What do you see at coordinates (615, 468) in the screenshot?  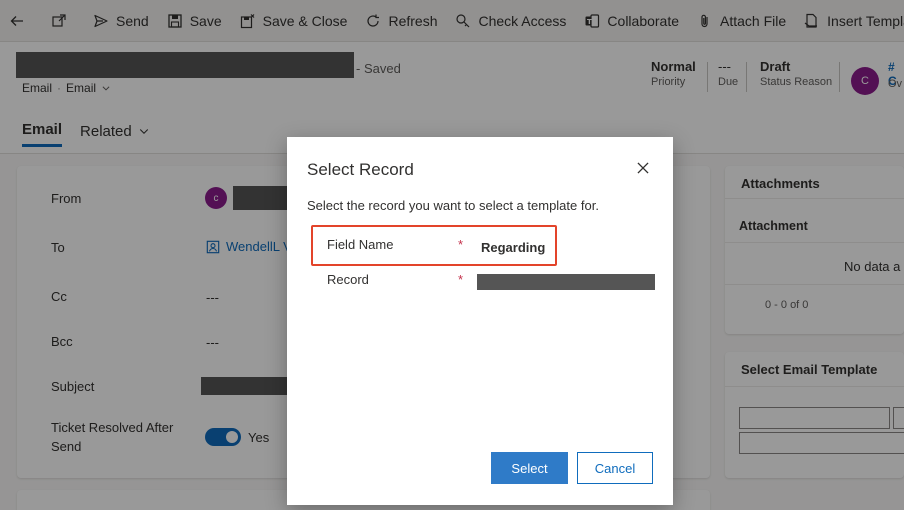 I see `cancel-button: Cancel` at bounding box center [615, 468].